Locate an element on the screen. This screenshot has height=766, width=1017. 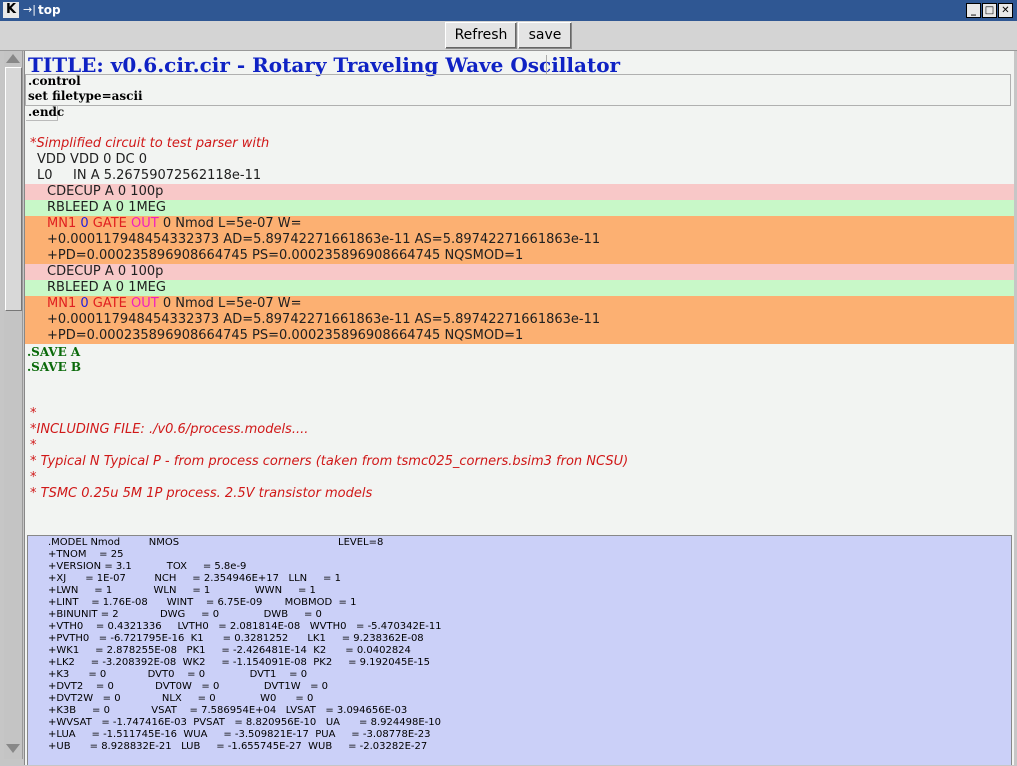
model-line: +K3 = 0 DVT0 = 0 DVT1 = 0 is located at coordinates (178, 674).